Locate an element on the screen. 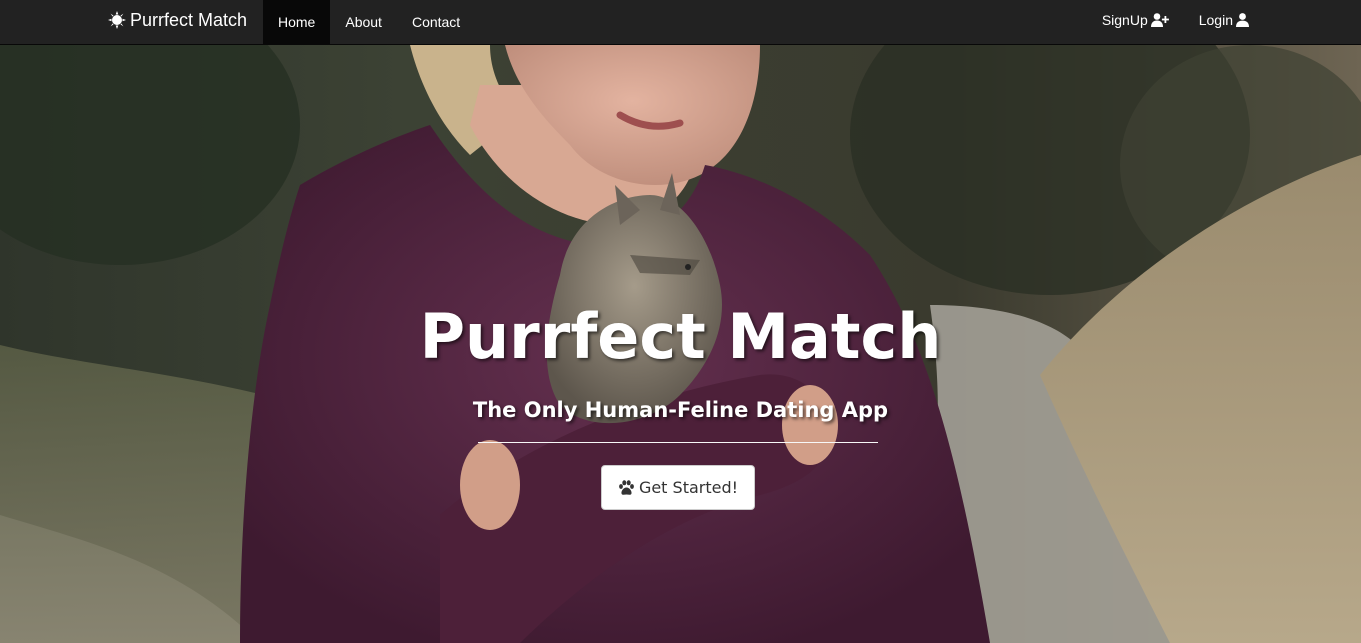 The image size is (1361, 643). account-nav: SignUp Login is located at coordinates (1175, 20).